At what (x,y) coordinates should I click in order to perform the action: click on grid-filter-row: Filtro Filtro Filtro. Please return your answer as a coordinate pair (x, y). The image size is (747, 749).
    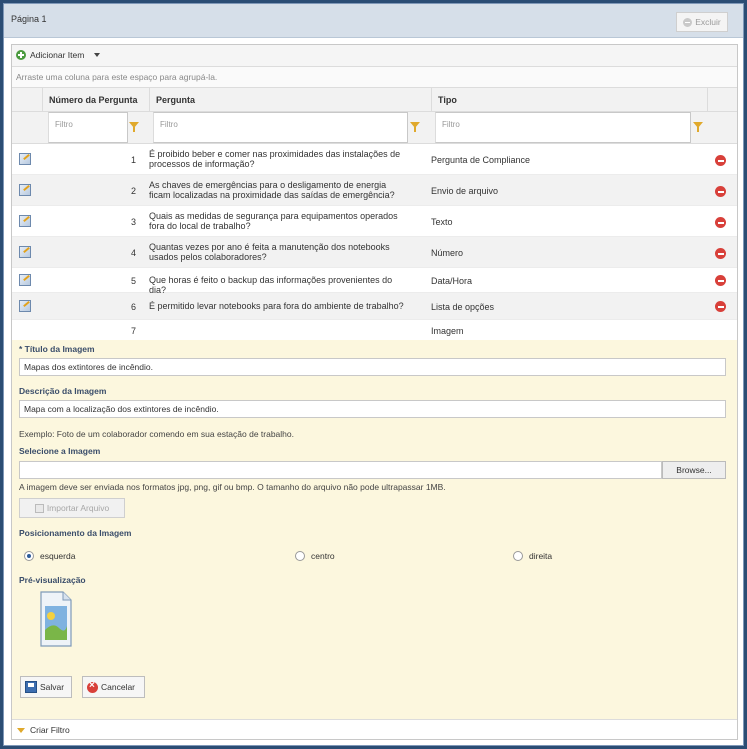
    Looking at the image, I should click on (374, 128).